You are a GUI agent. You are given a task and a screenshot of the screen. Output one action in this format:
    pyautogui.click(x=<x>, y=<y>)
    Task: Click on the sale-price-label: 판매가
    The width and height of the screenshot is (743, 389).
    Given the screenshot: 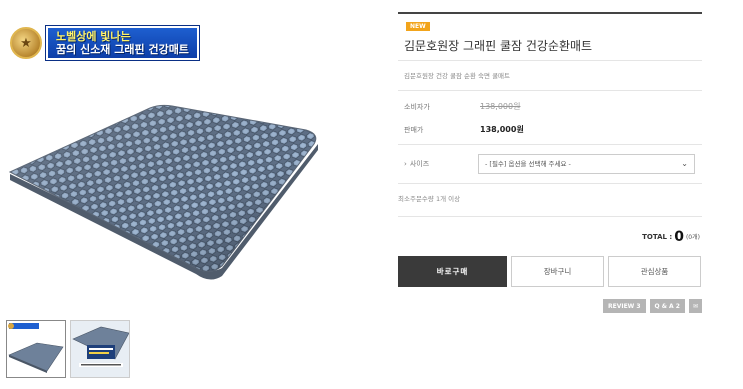 What is the action you would take?
    pyautogui.click(x=414, y=130)
    